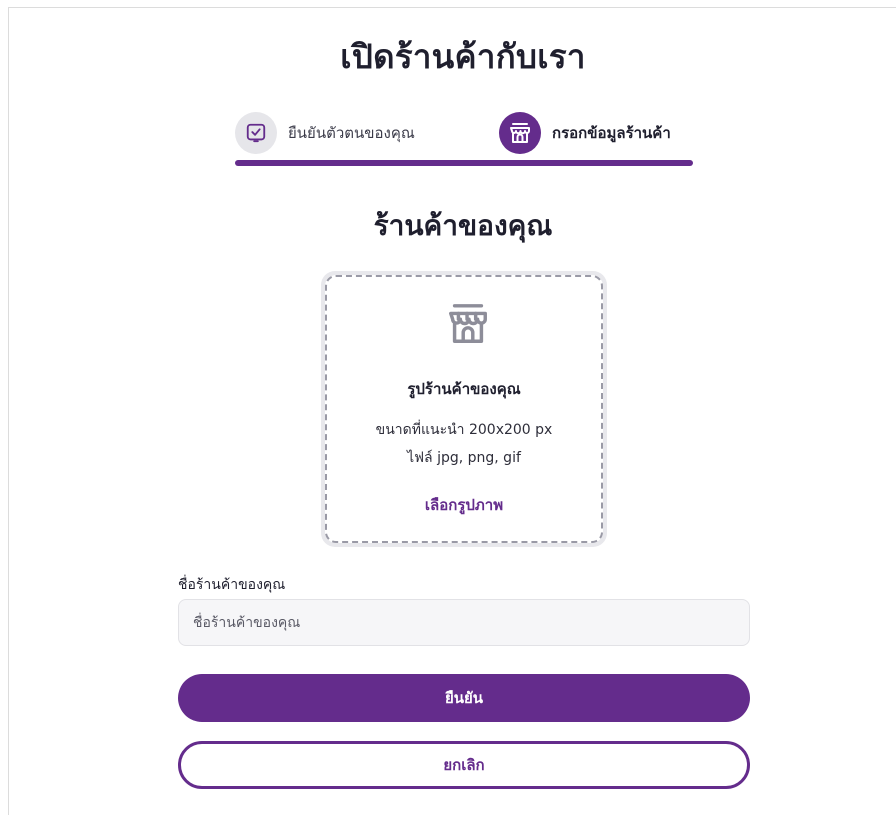  Describe the element at coordinates (464, 622) in the screenshot. I see `shop-name-input` at that location.